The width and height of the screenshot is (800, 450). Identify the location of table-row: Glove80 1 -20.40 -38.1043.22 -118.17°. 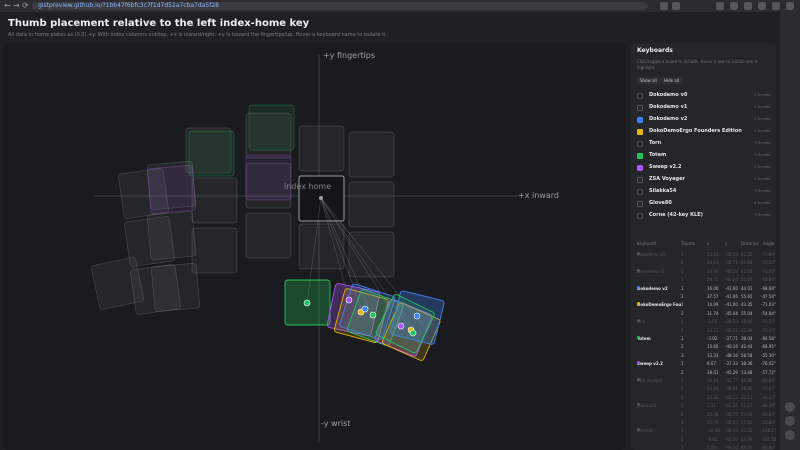
(705, 431).